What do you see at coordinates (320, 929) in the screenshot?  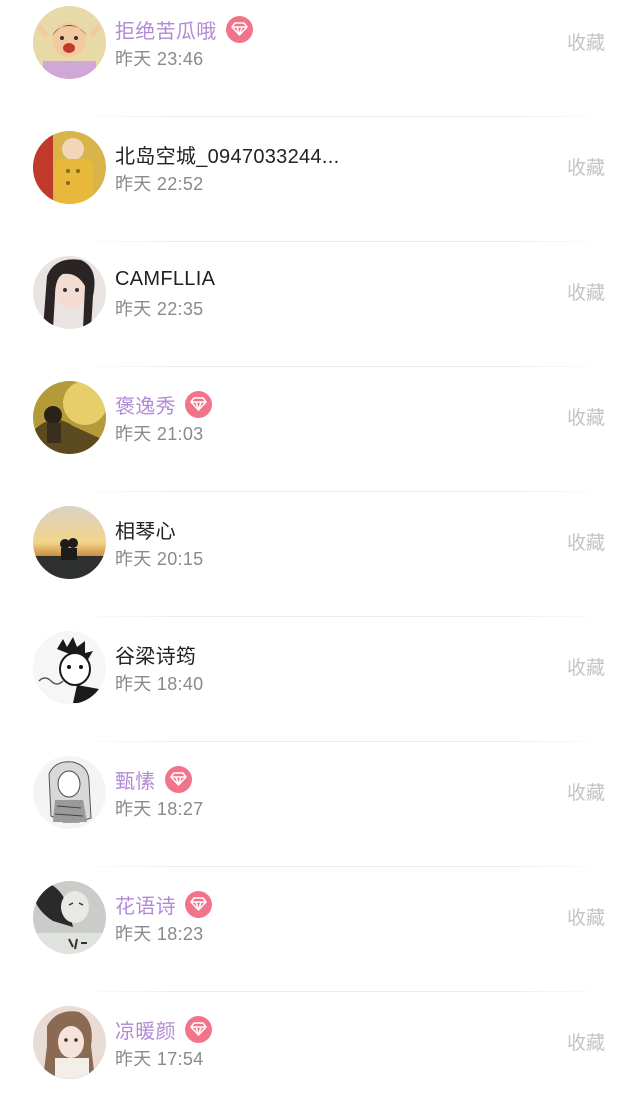 I see `list-item: 花语诗 昨天 18:23 收藏` at bounding box center [320, 929].